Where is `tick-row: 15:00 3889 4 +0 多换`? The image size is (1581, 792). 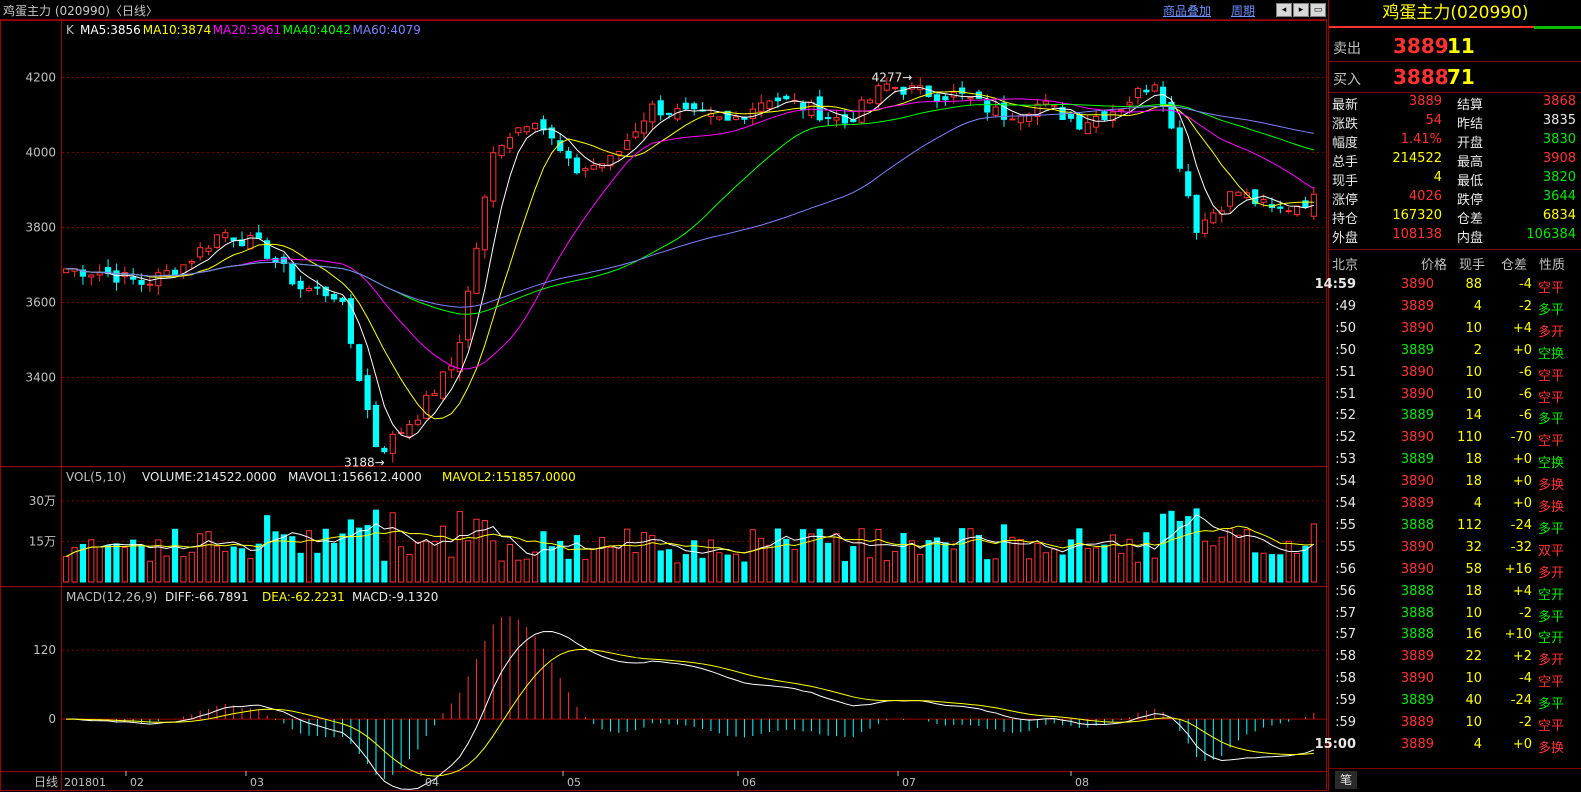 tick-row: 15:00 3889 4 +0 多换 is located at coordinates (1448, 746).